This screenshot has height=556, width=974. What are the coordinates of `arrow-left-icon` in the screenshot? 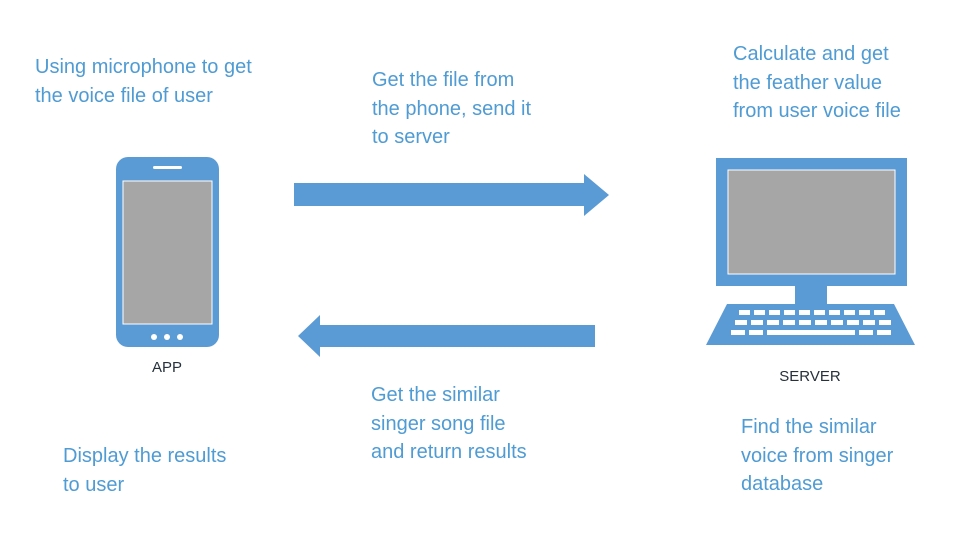 It's located at (446, 336).